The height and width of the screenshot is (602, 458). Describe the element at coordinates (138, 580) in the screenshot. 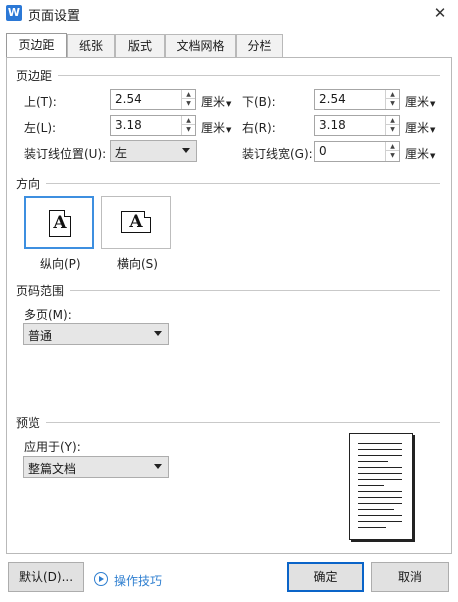

I see `tips-link: 操作技巧` at that location.